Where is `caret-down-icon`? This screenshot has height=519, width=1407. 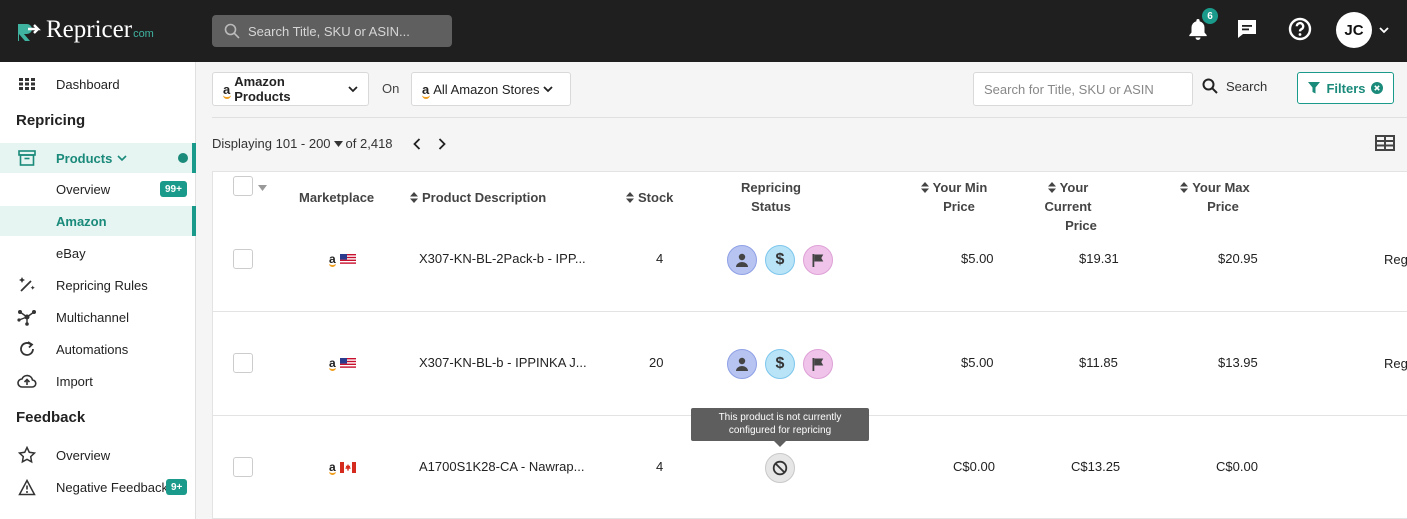 caret-down-icon is located at coordinates (262, 188).